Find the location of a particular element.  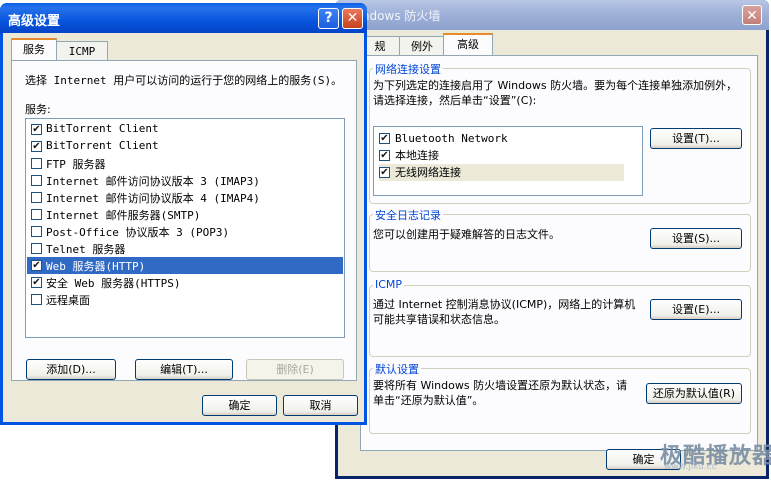

connection-name: Bluetooth Network is located at coordinates (451, 138).